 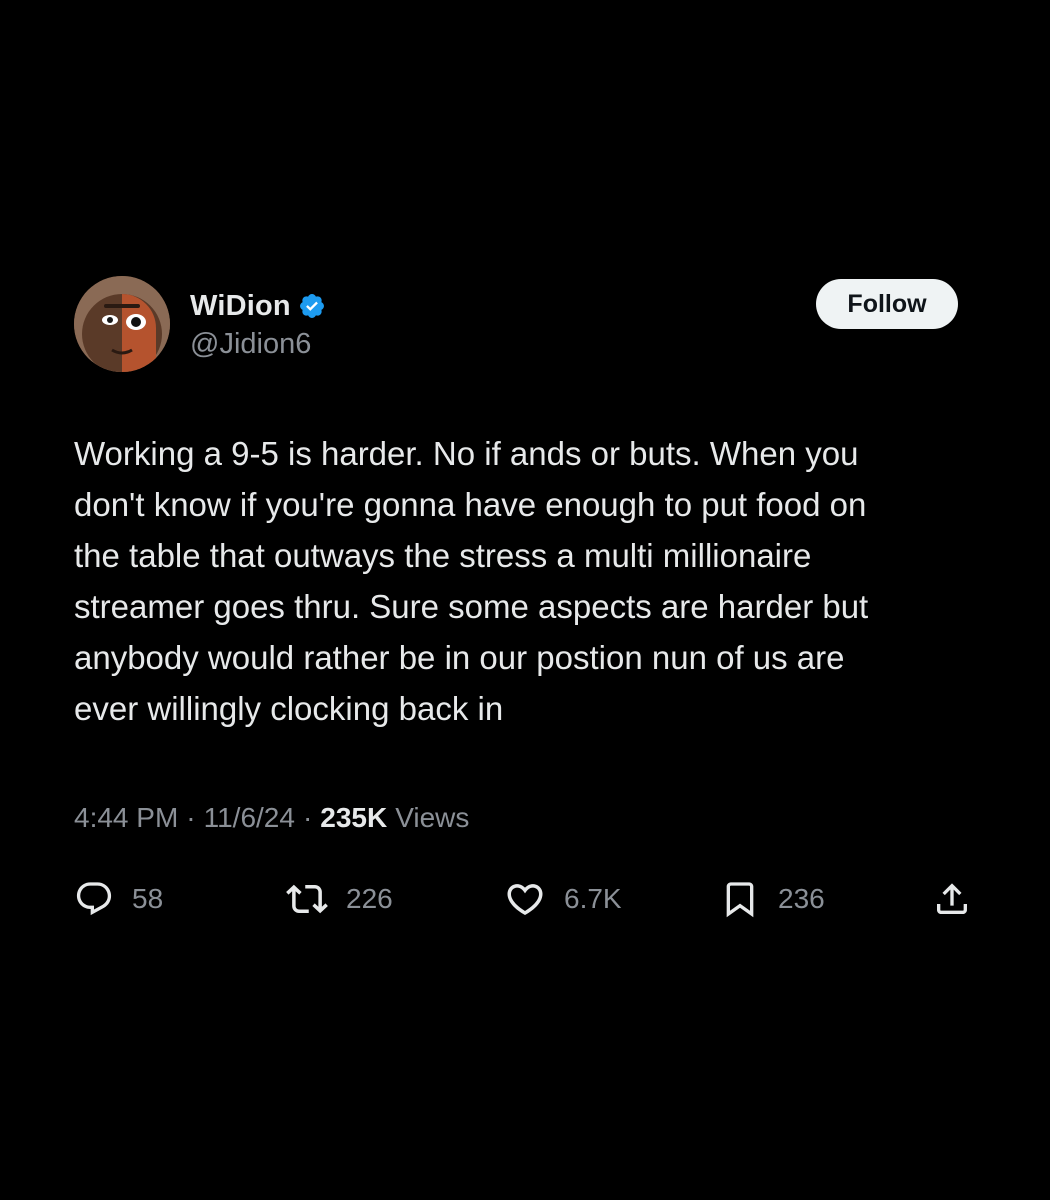 I want to click on avatar-image, so click(x=122, y=324).